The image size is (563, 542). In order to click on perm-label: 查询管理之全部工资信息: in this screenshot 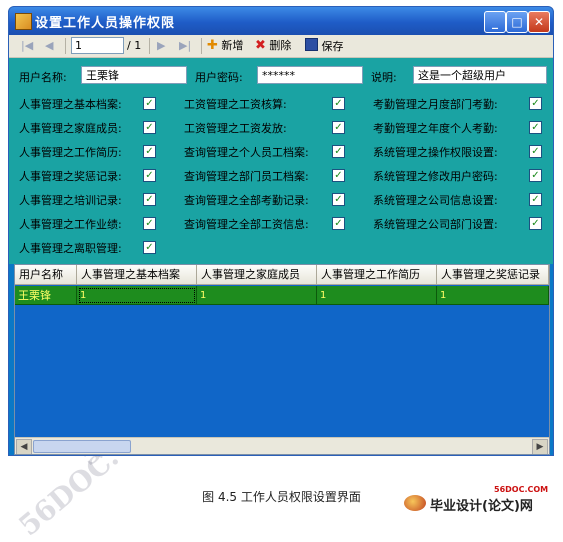, I will do `click(246, 224)`.